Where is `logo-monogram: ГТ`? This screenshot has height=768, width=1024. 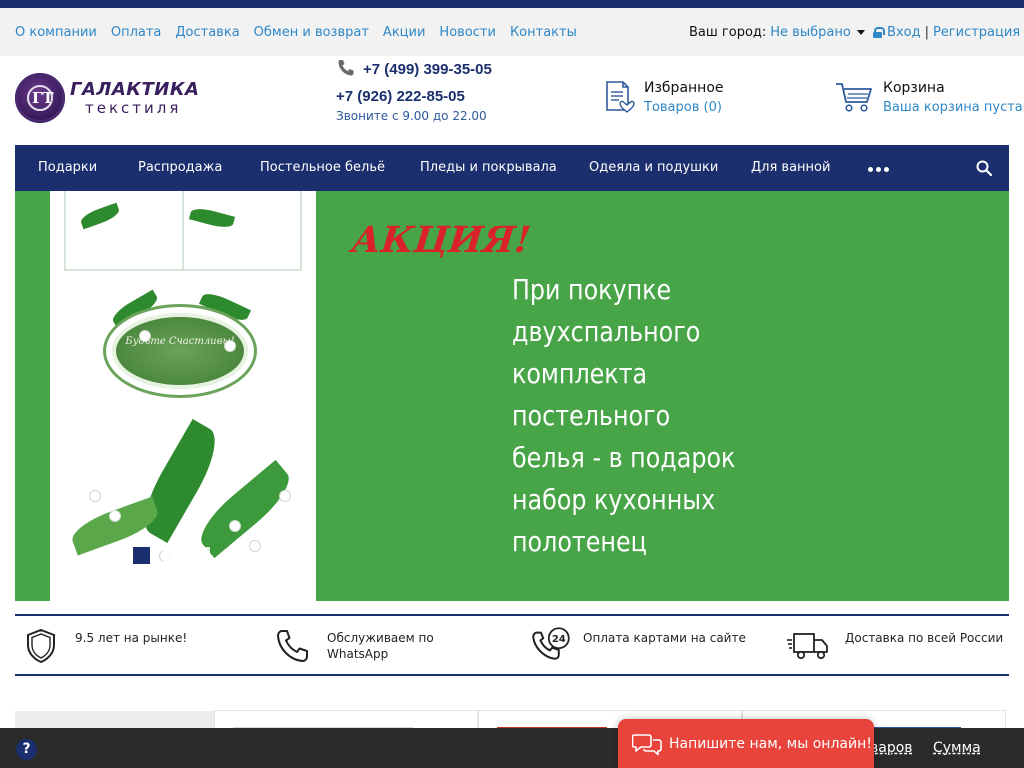
logo-monogram: ГТ is located at coordinates (43, 98).